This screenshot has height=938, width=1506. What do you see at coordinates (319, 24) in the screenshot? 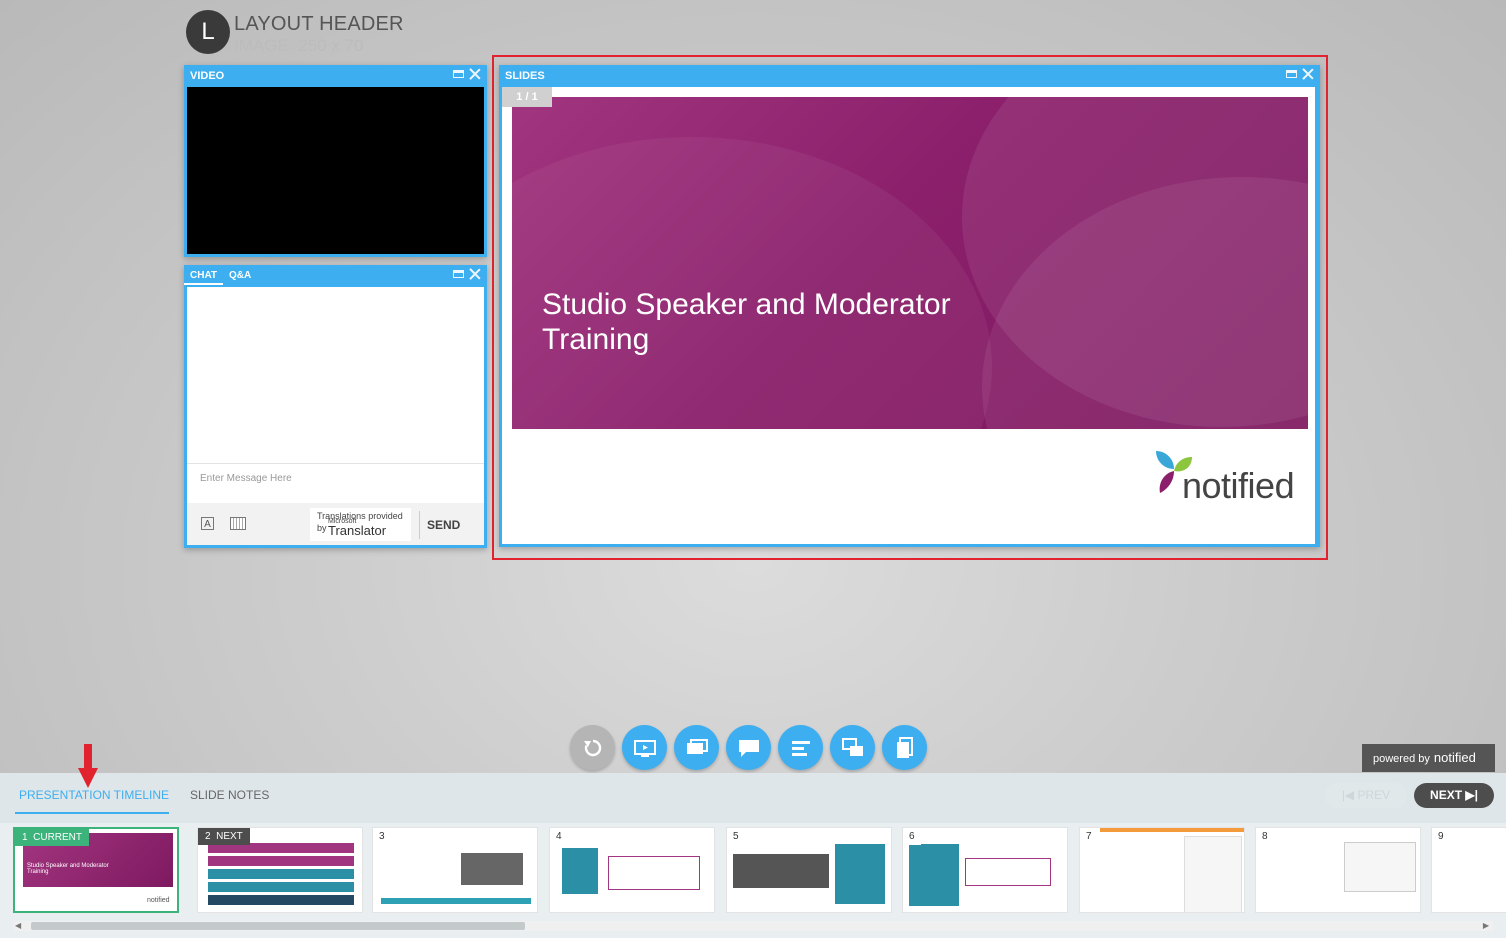
I see `layout-header-title: LAYOUT HEADER` at bounding box center [319, 24].